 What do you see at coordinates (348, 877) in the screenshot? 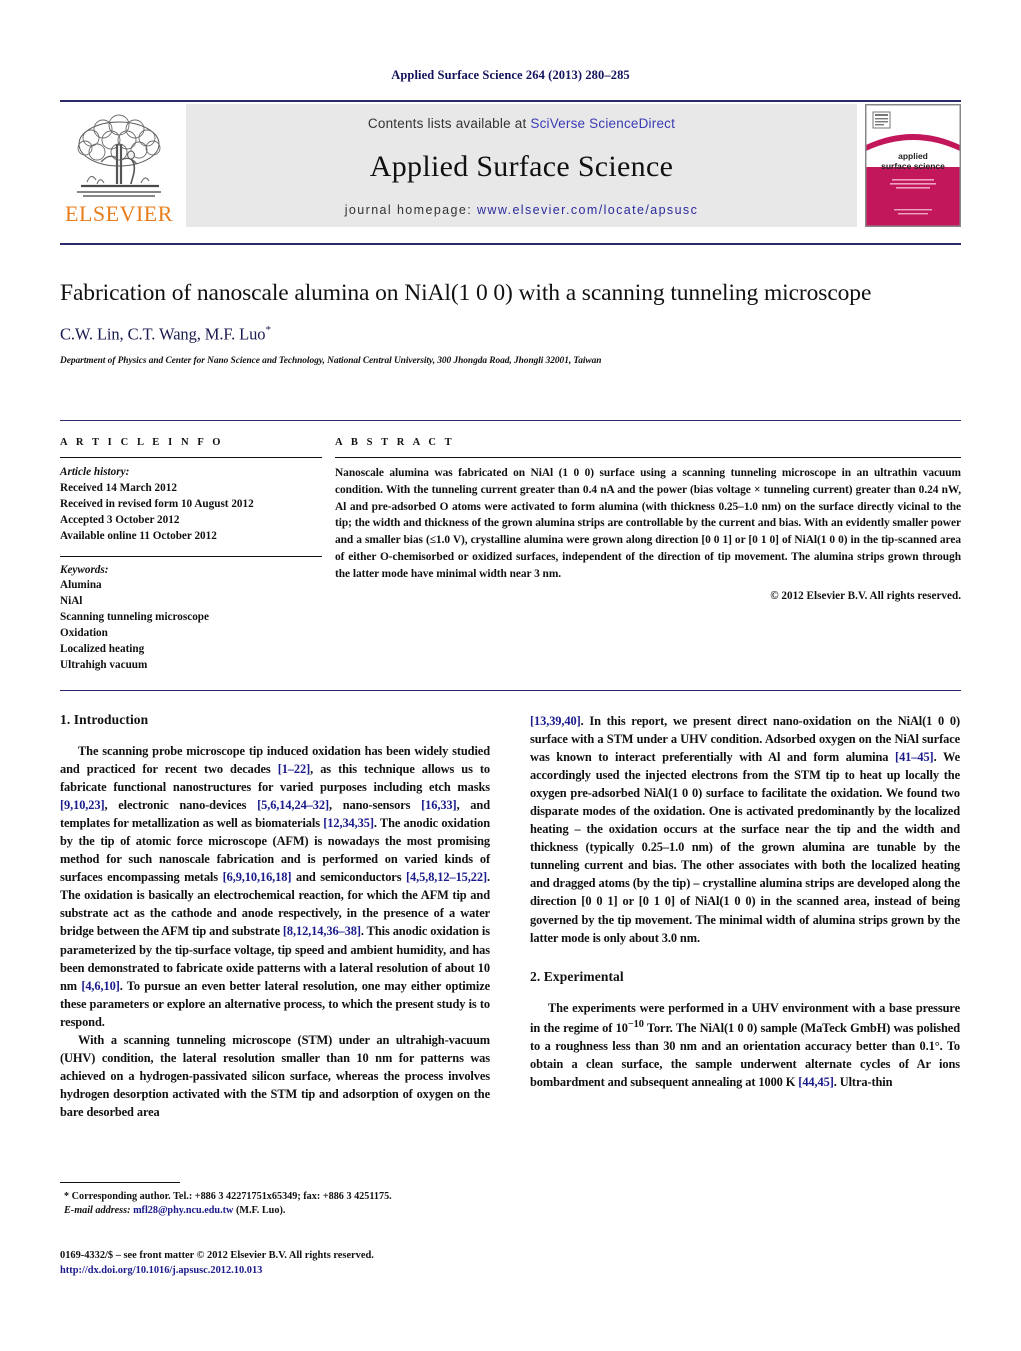
I see `text-run: and semiconductors` at bounding box center [348, 877].